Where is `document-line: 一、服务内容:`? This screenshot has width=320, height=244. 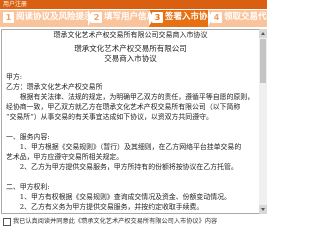
document-line: 一、服务内容: is located at coordinates (28, 137).